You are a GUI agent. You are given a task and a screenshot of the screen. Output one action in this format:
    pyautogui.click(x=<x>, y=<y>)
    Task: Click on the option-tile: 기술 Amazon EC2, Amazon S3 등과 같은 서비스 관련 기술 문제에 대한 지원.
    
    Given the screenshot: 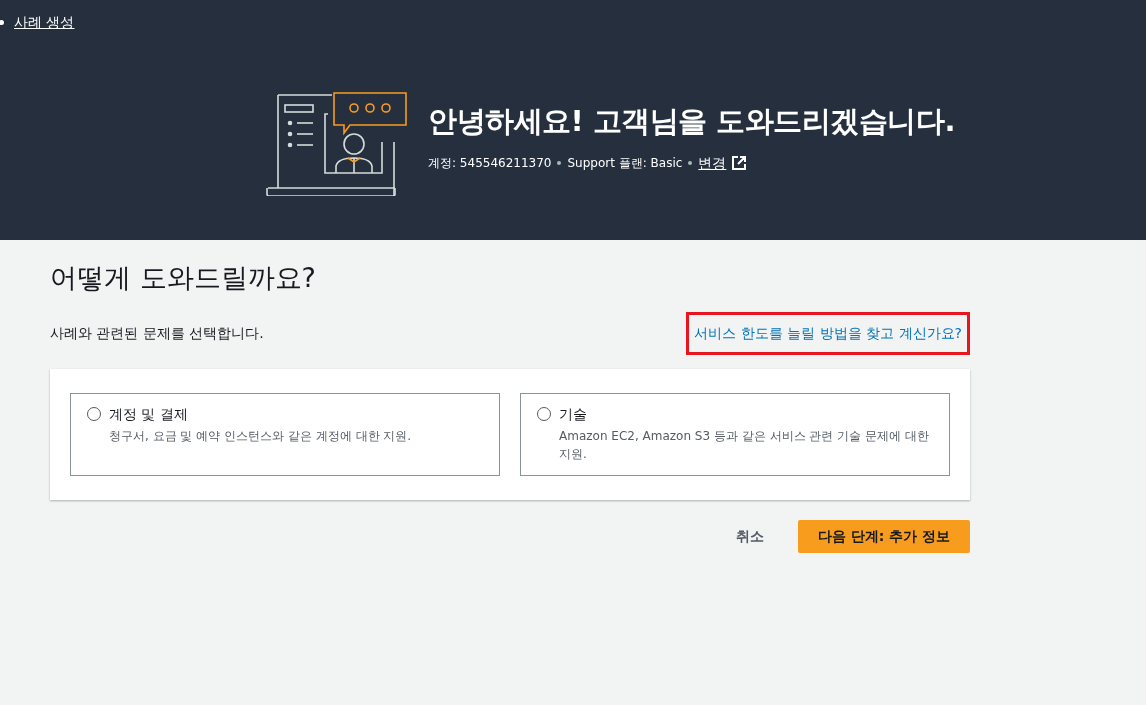 What is the action you would take?
    pyautogui.click(x=735, y=435)
    